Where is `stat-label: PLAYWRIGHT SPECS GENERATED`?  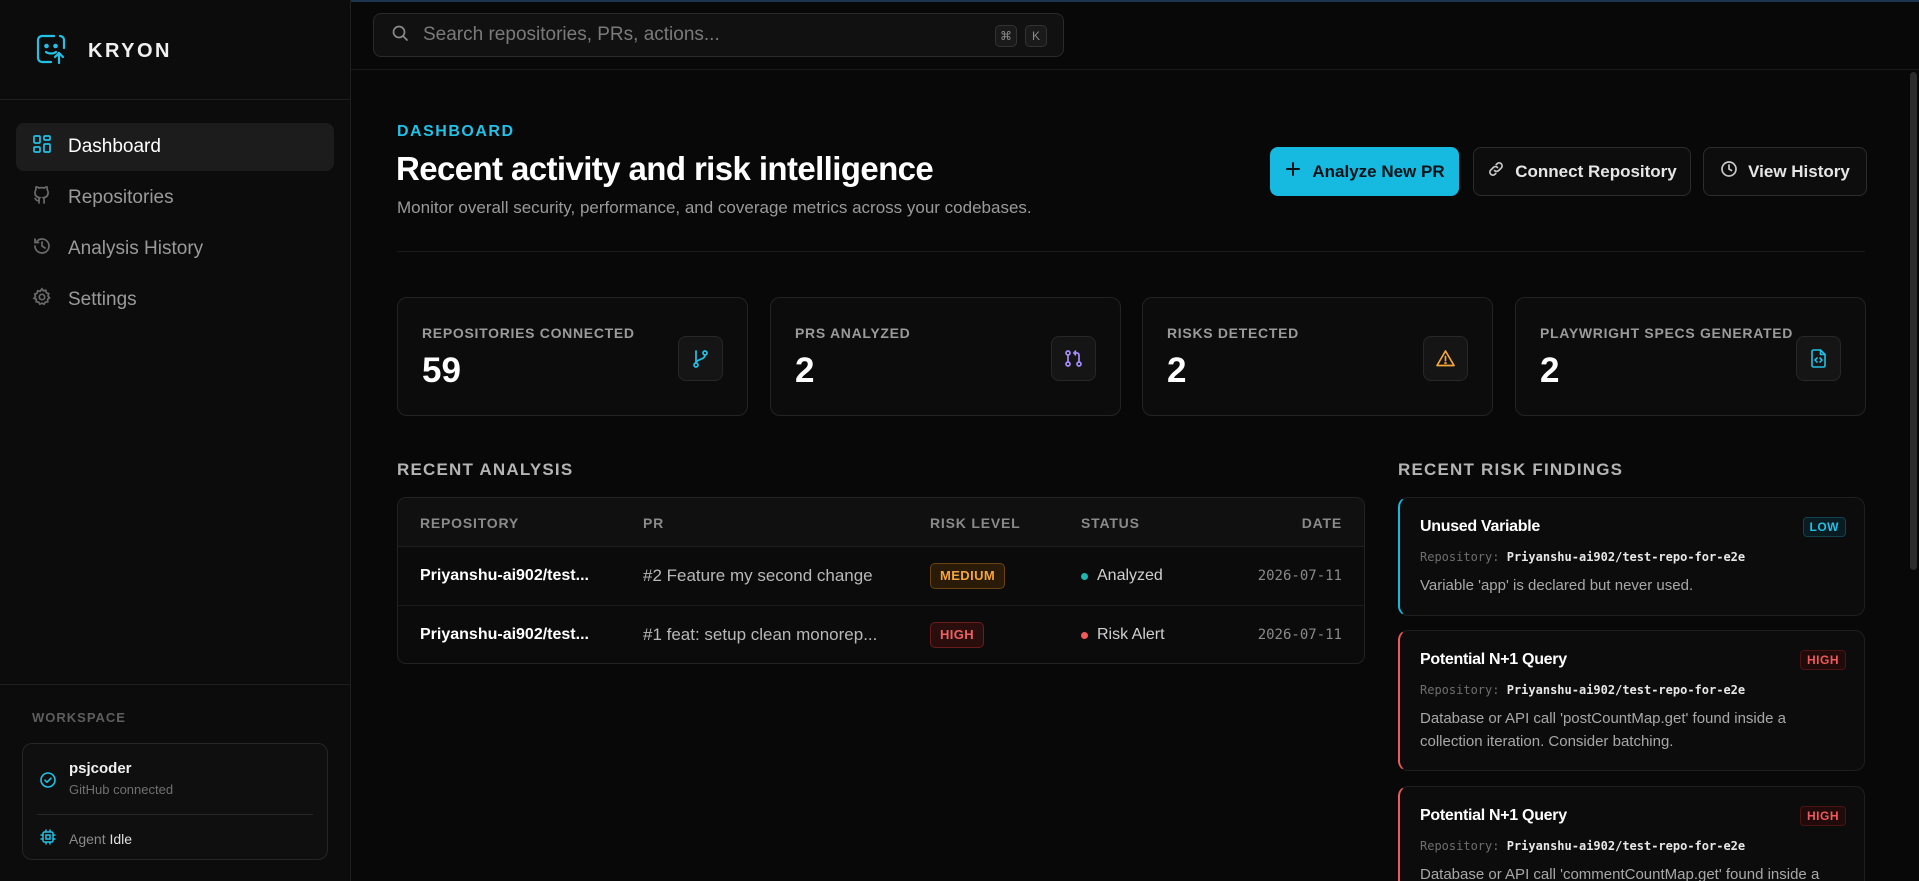
stat-label: PLAYWRIGHT SPECS GENERATED is located at coordinates (1667, 333).